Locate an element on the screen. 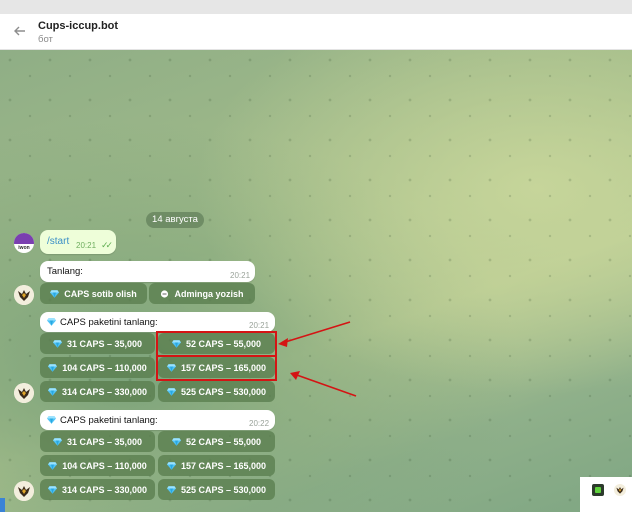 The height and width of the screenshot is (512, 632). caps-sotib-olish-button: CAPS sotib olish is located at coordinates (93, 293).